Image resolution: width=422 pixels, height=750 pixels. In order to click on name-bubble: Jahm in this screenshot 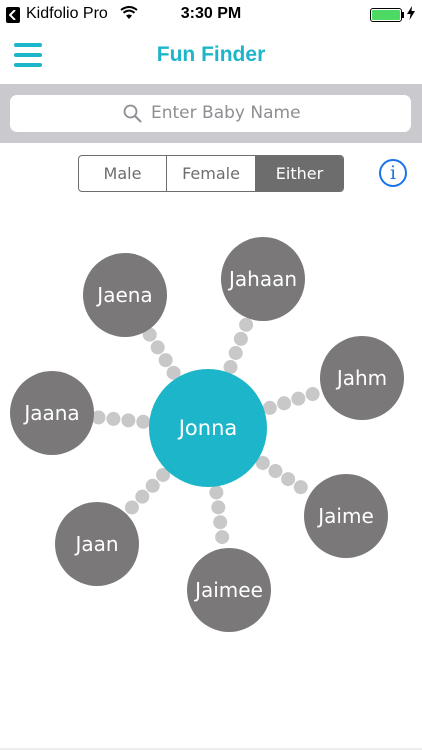, I will do `click(362, 378)`.